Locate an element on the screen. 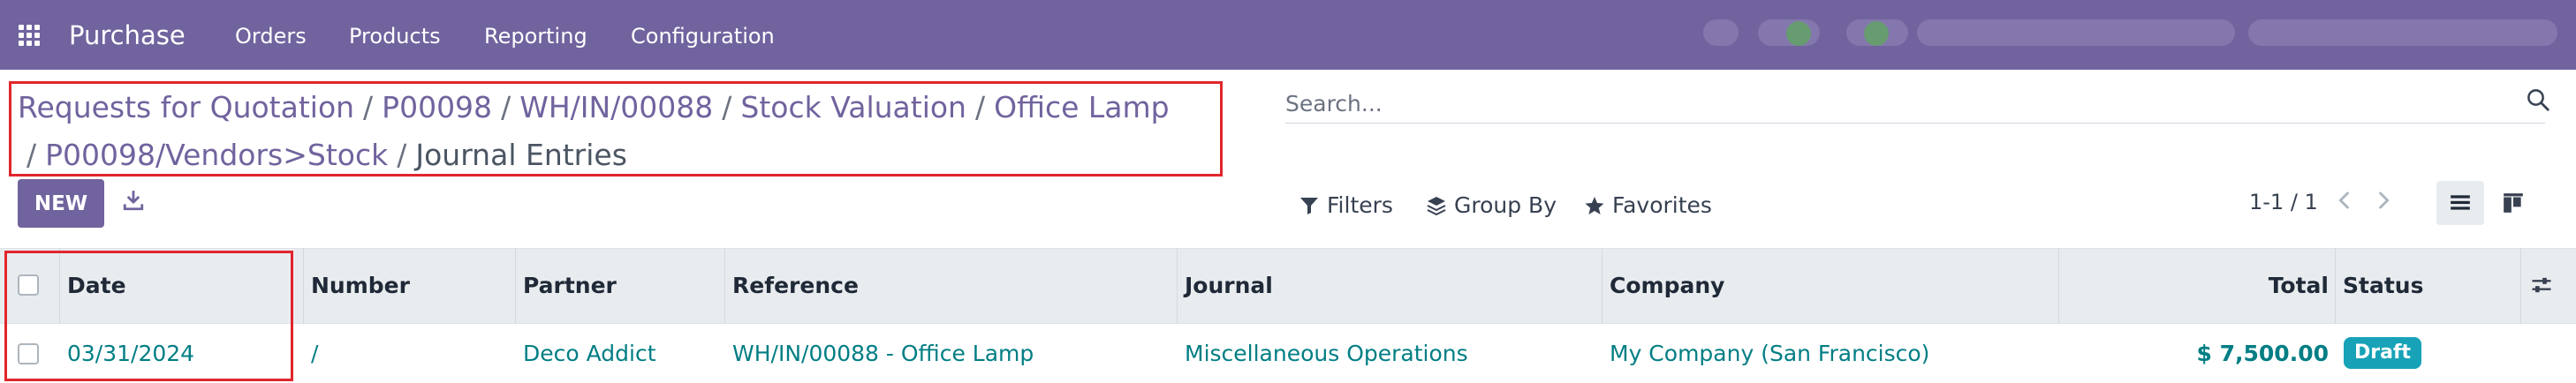 This screenshot has width=2576, height=383. new-button: NEW is located at coordinates (61, 204).